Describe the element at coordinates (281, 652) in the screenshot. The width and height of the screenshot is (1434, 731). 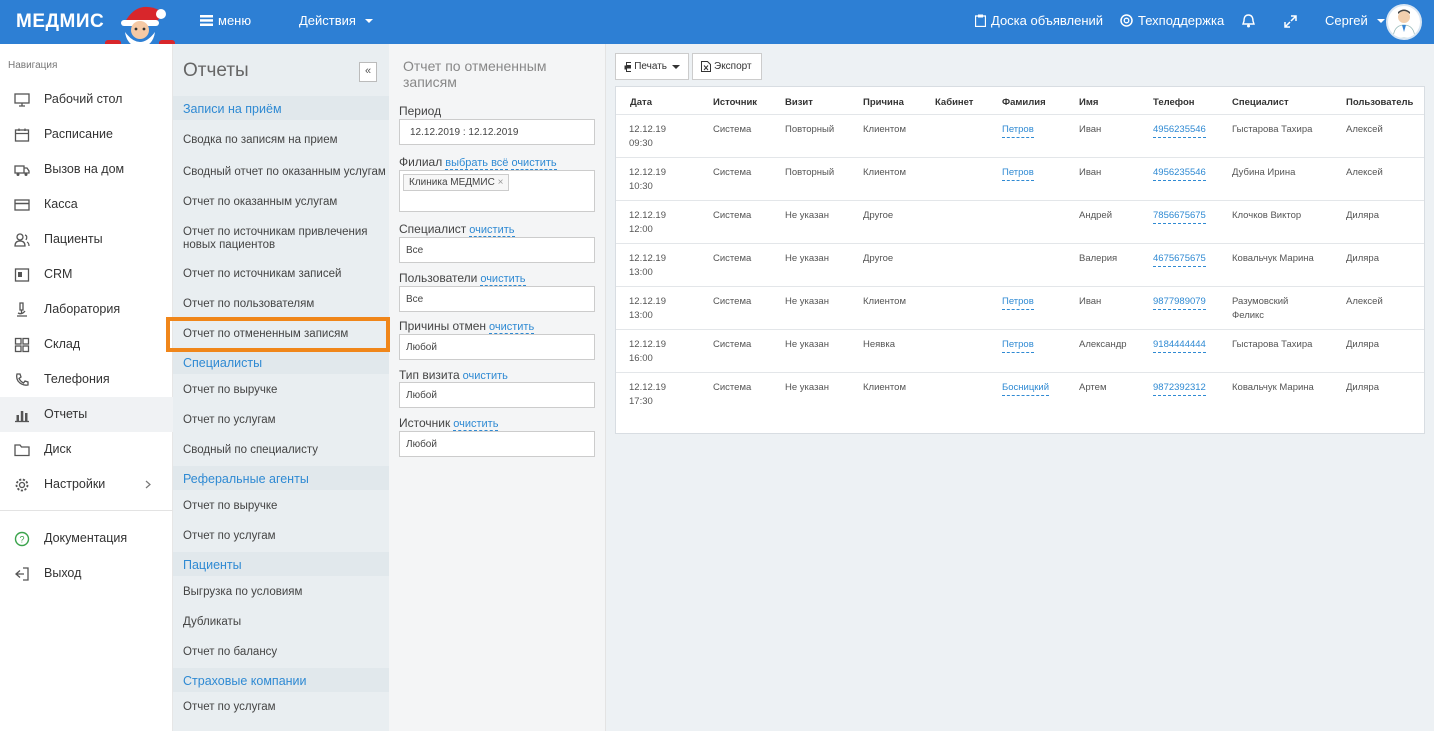
I see `report-link: Отчет по балансу` at that location.